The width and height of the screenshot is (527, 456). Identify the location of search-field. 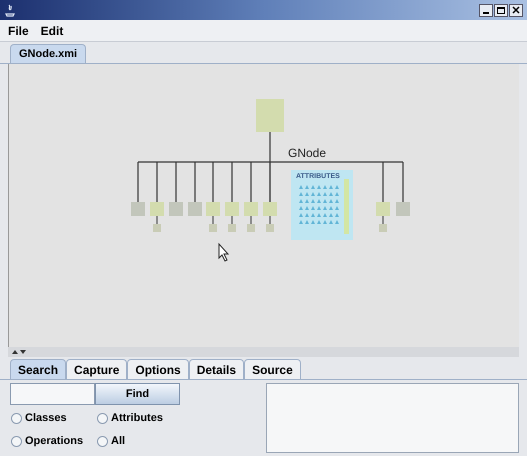
(52, 394).